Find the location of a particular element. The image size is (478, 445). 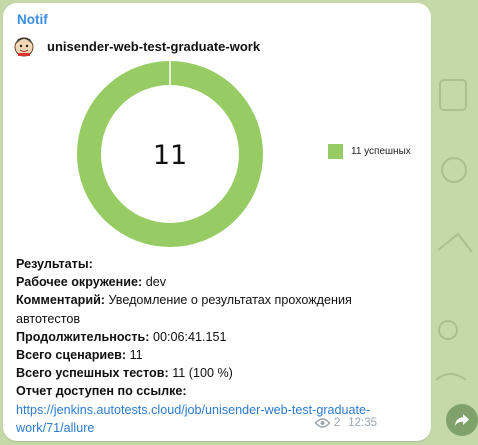

legend-swatch is located at coordinates (335, 151).